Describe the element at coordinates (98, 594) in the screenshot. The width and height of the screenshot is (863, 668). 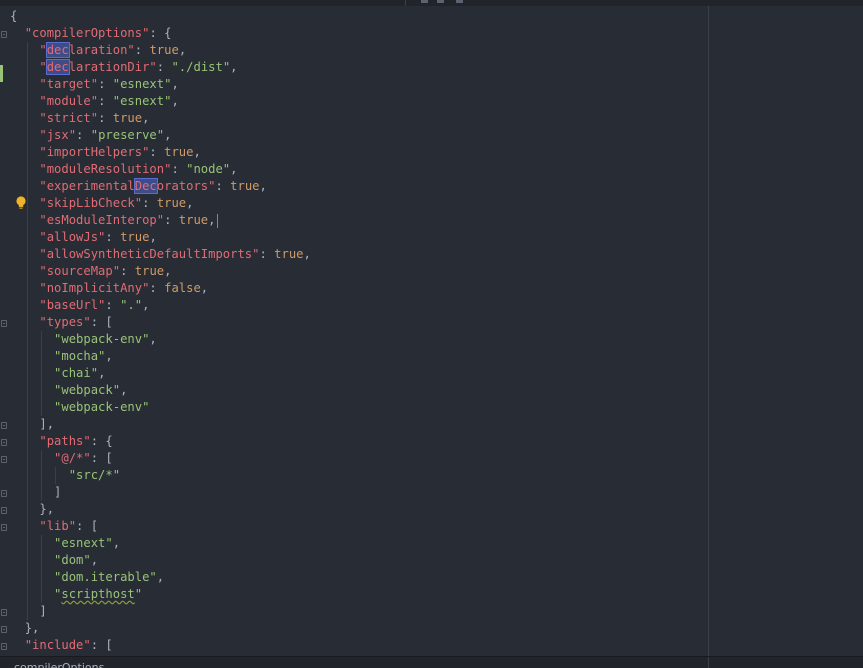
I see `typo-warning: scripthost` at that location.